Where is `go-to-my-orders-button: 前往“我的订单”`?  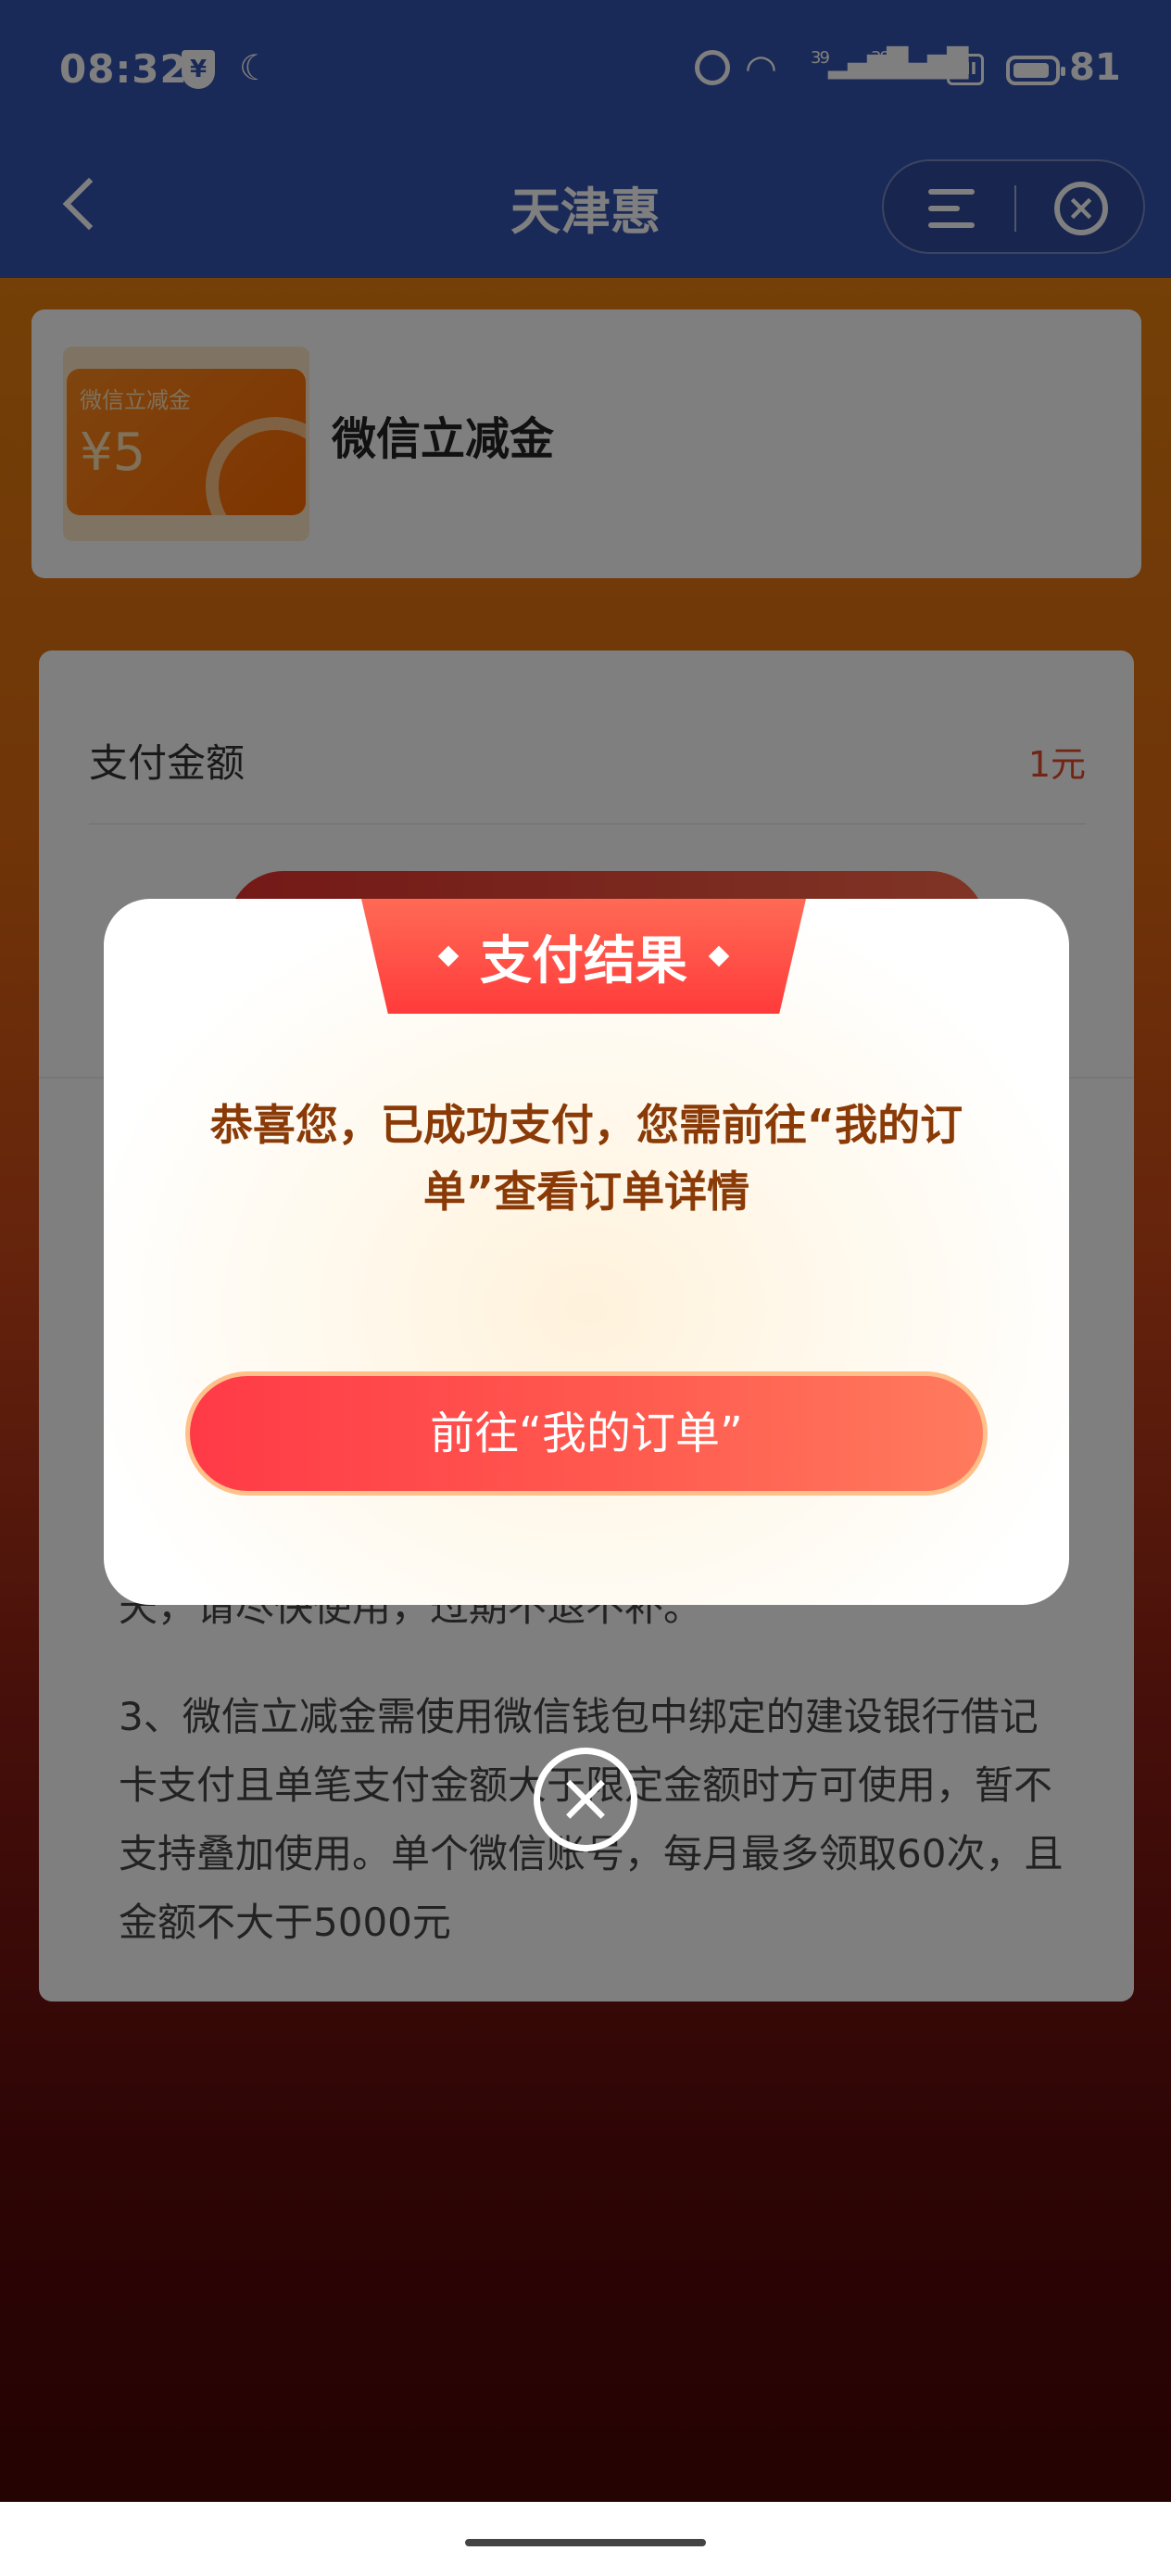
go-to-my-orders-button: 前往“我的订单” is located at coordinates (587, 1433).